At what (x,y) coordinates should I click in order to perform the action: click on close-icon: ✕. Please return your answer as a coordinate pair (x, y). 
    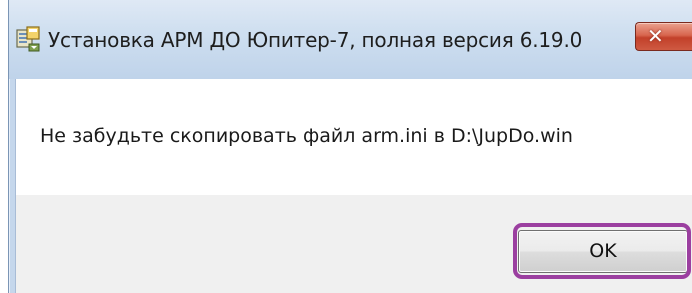
    Looking at the image, I should click on (655, 36).